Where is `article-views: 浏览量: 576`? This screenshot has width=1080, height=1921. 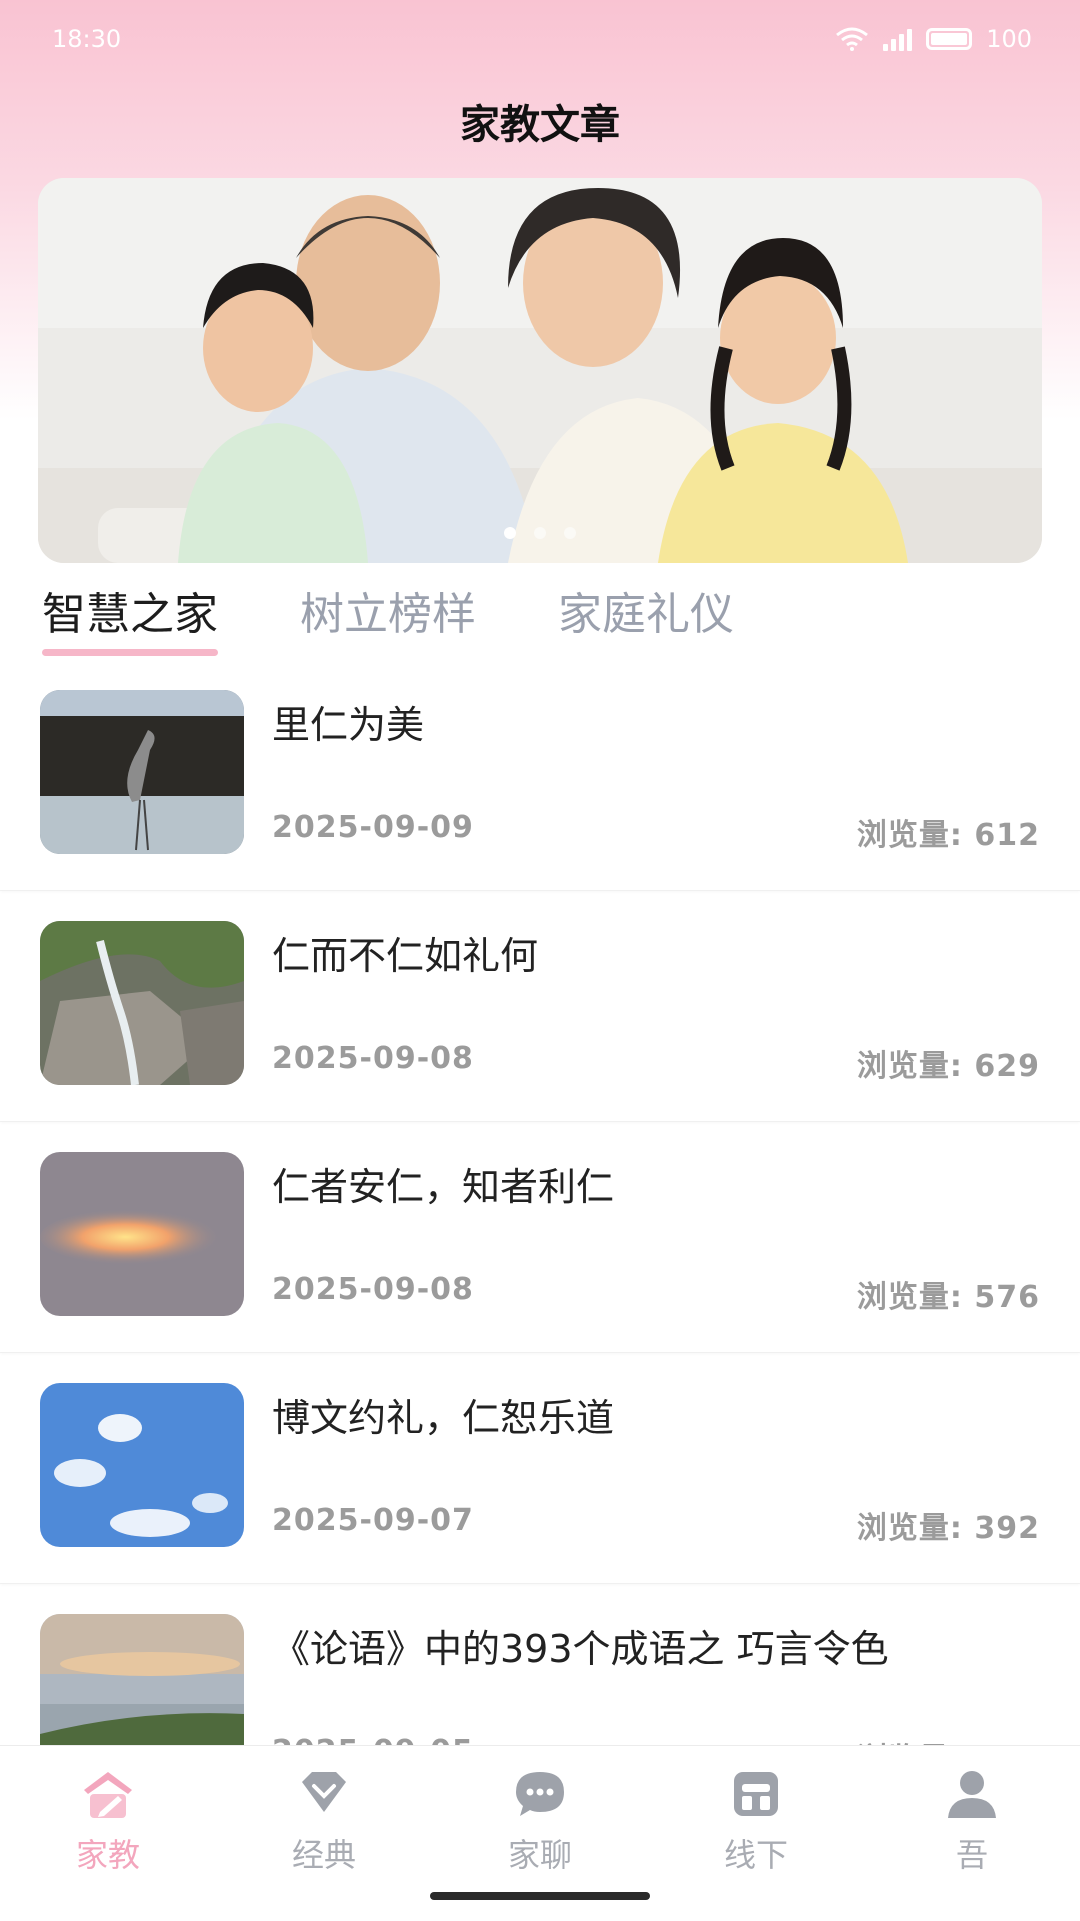
article-views: 浏览量: 576 is located at coordinates (948, 1297).